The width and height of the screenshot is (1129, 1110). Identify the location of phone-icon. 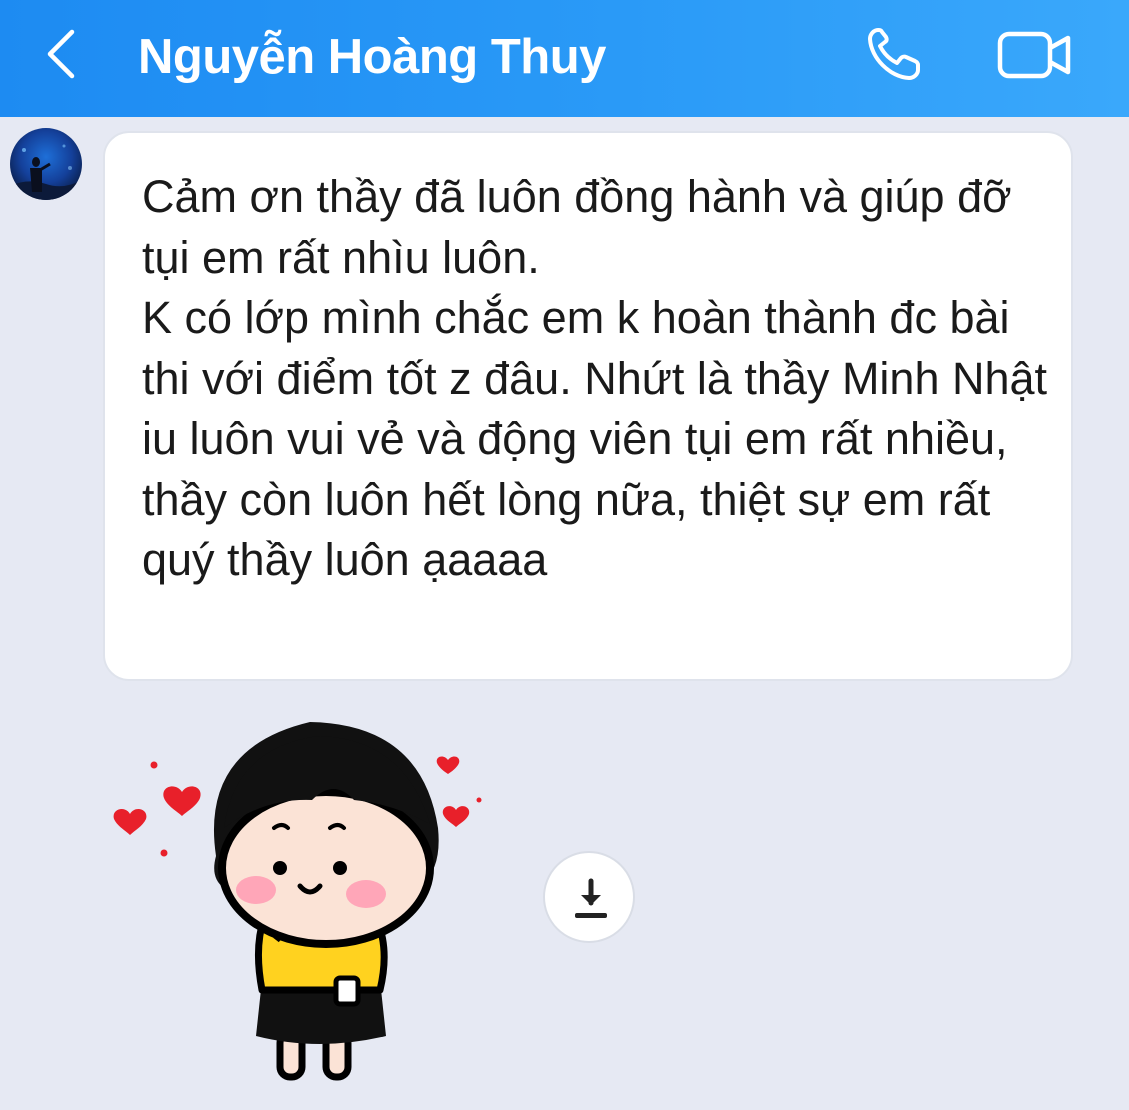
(894, 54).